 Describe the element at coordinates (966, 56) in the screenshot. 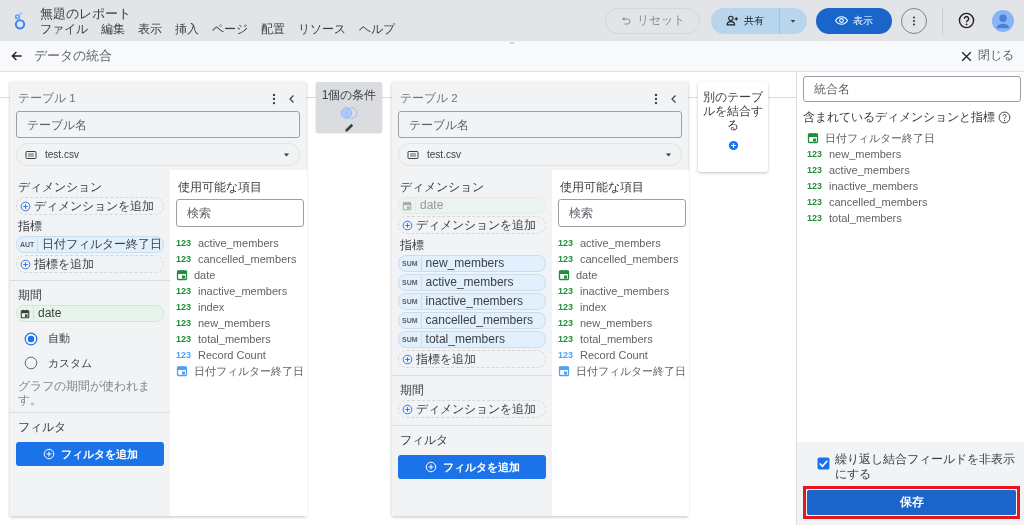

I see `close-icon` at that location.